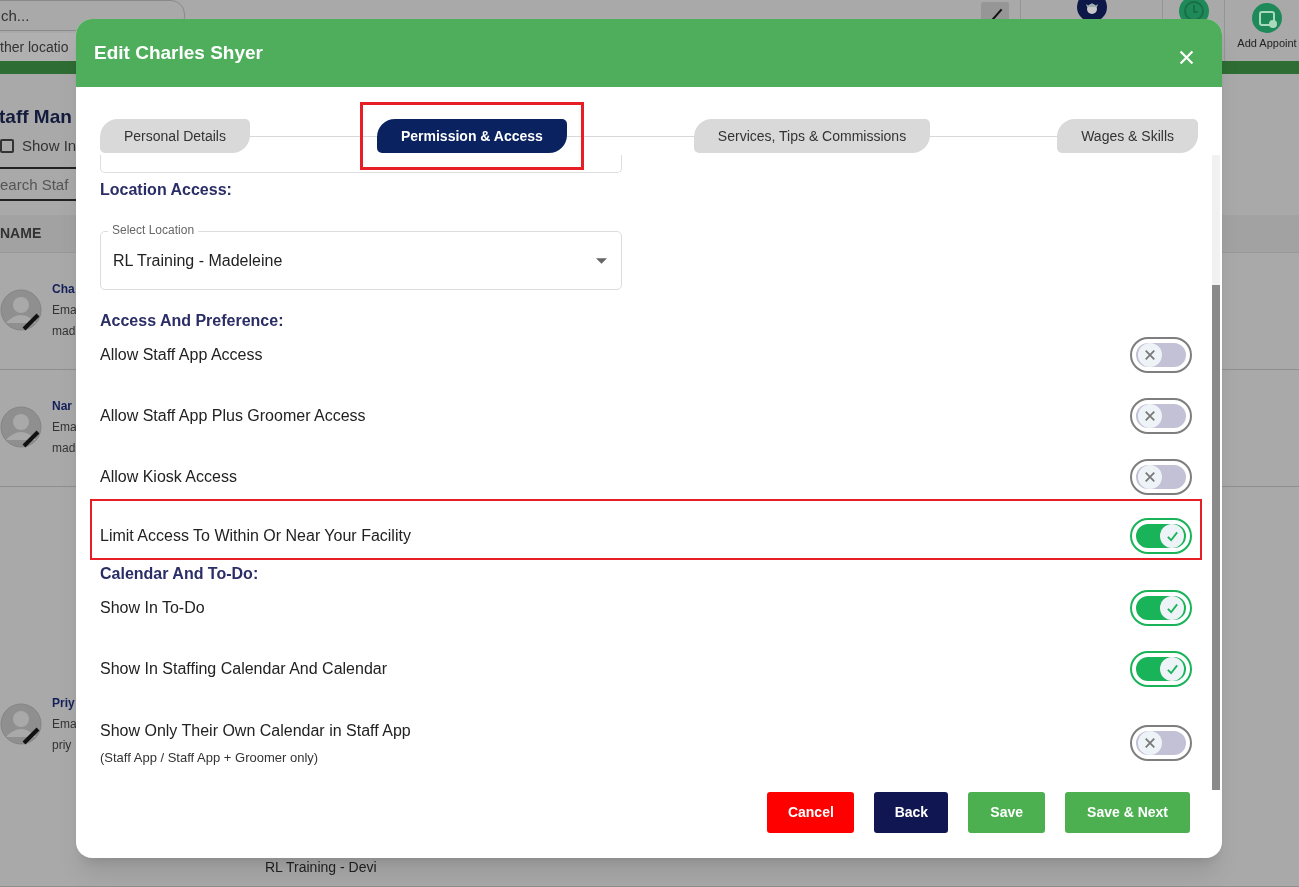 This screenshot has width=1299, height=887. Describe the element at coordinates (812, 136) in the screenshot. I see `tab: Services, Tips & Commissions` at that location.